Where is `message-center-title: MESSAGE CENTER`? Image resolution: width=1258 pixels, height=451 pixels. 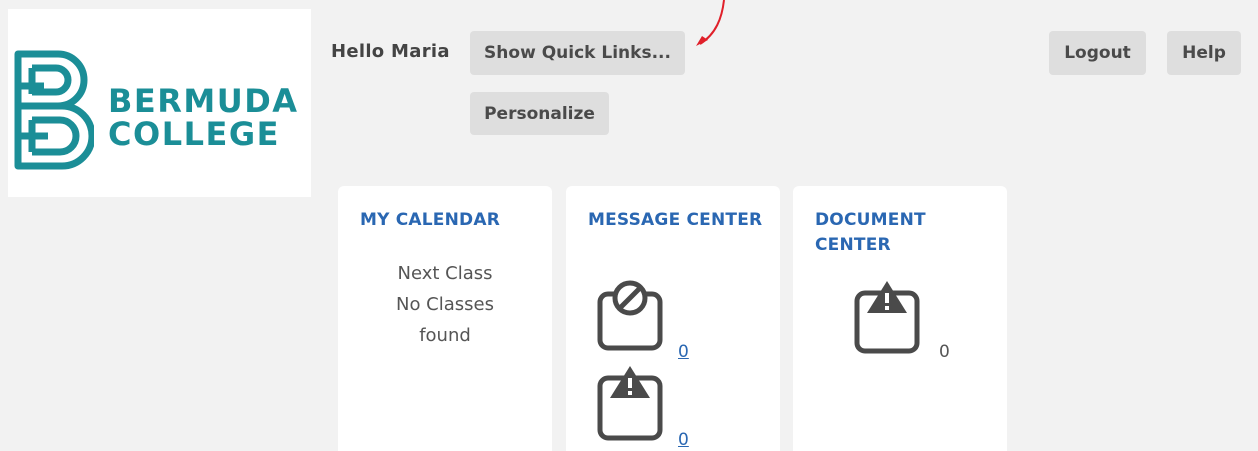 message-center-title: MESSAGE CENTER is located at coordinates (678, 220).